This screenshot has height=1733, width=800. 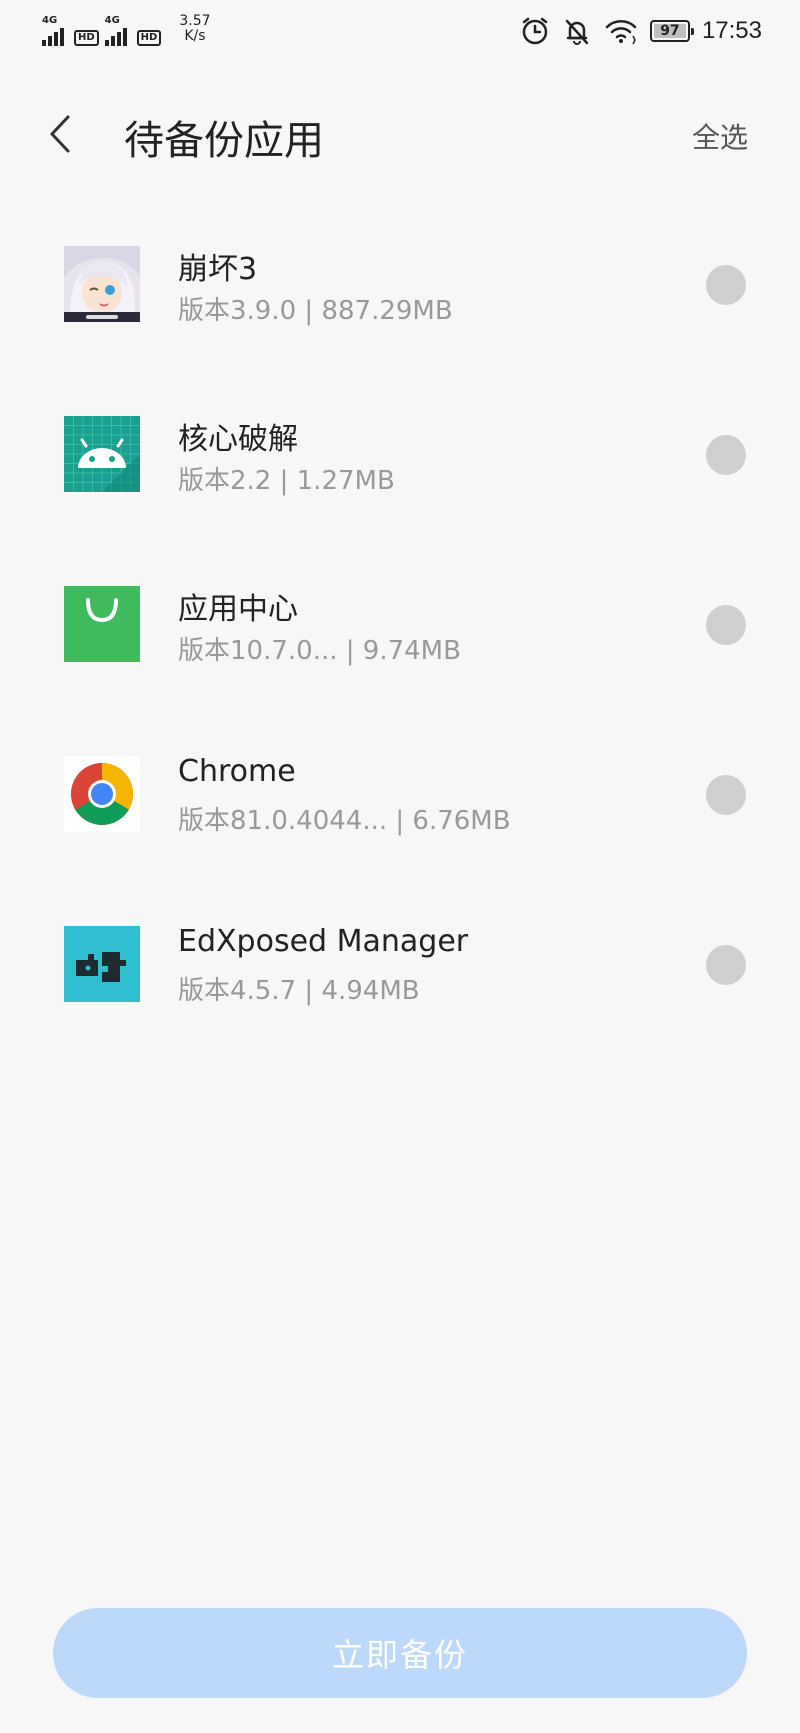 I want to click on app-name: 应用中心, so click(x=238, y=609).